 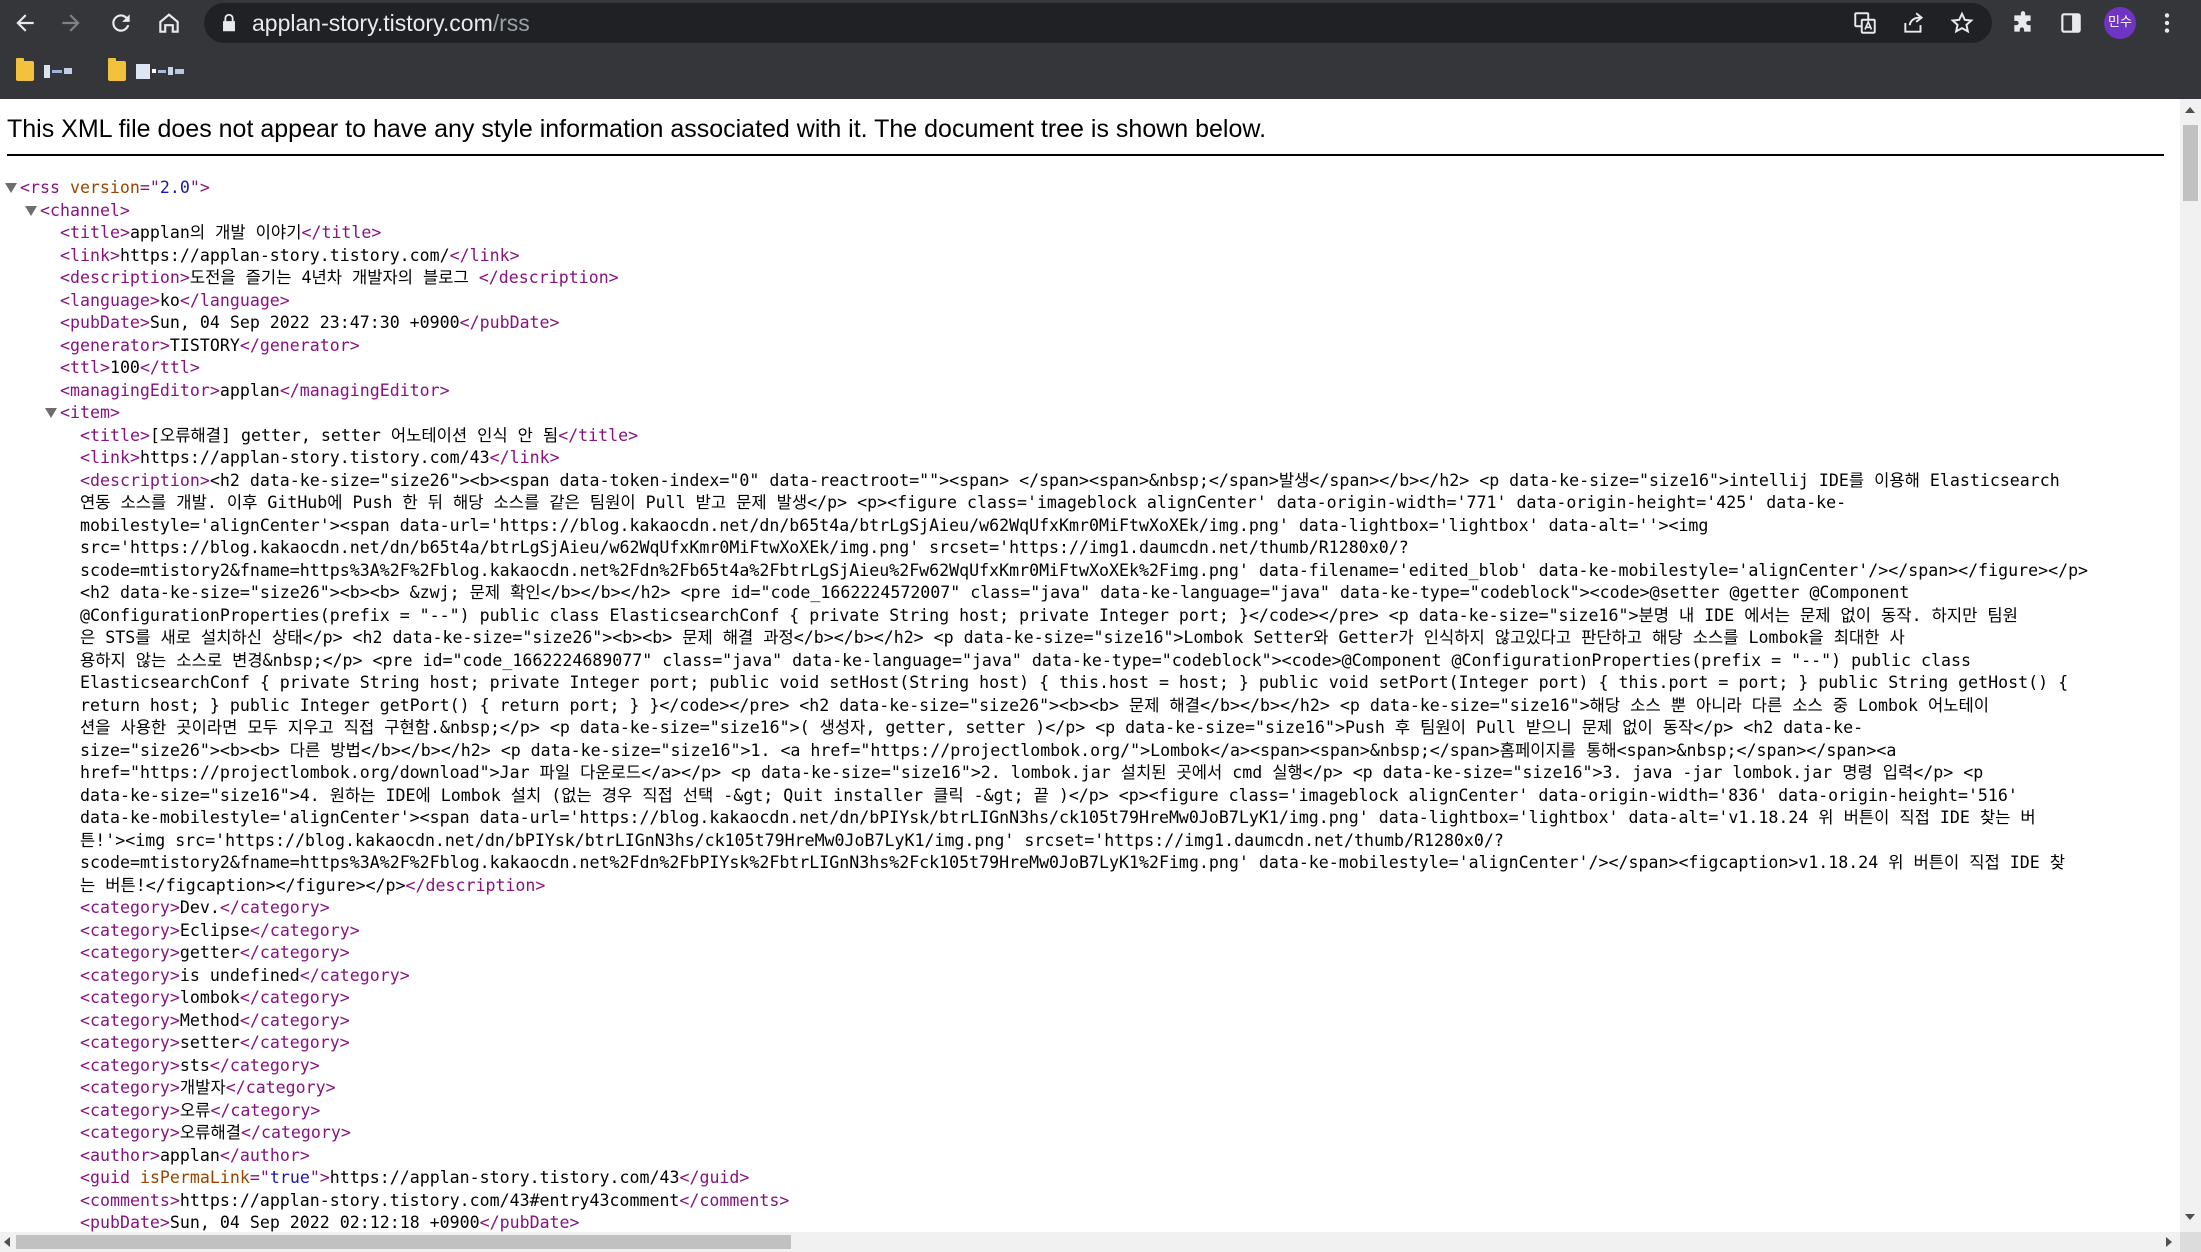 What do you see at coordinates (1090, 1242) in the screenshot?
I see `horizontal-scrollbar` at bounding box center [1090, 1242].